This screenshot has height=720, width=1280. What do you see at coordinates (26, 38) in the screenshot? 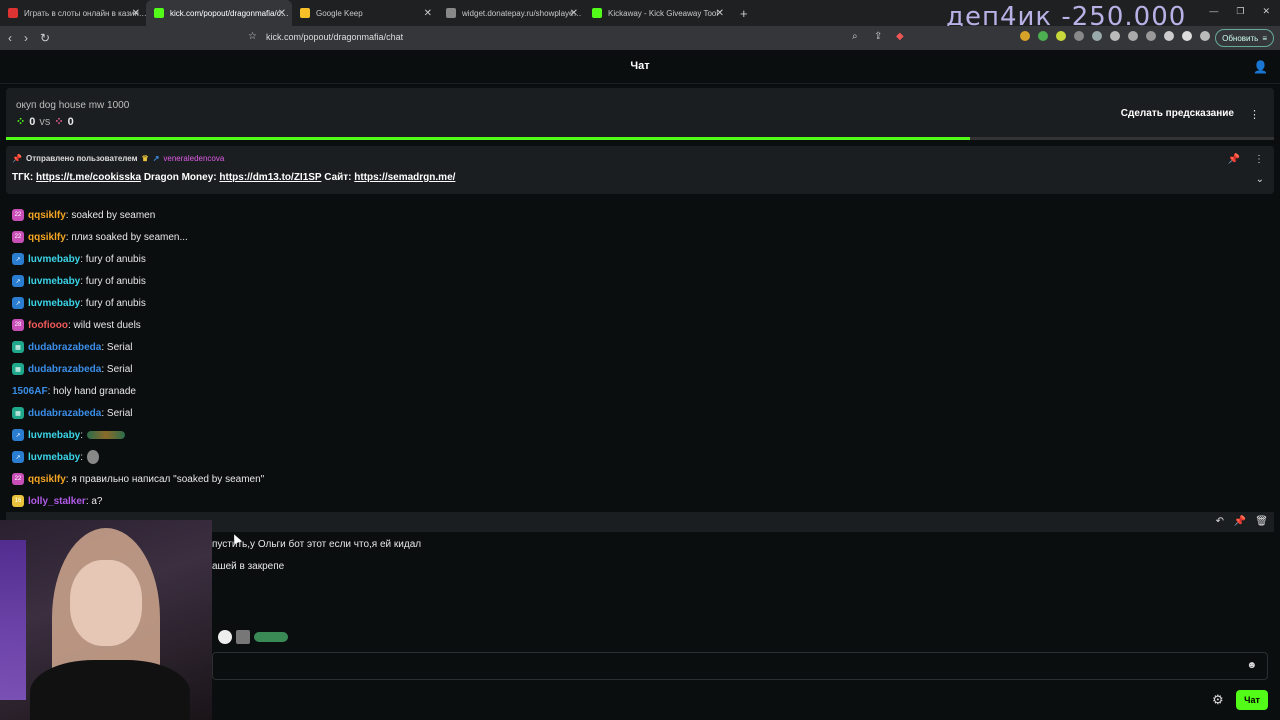
I see `forward-icon: ›` at bounding box center [26, 38].